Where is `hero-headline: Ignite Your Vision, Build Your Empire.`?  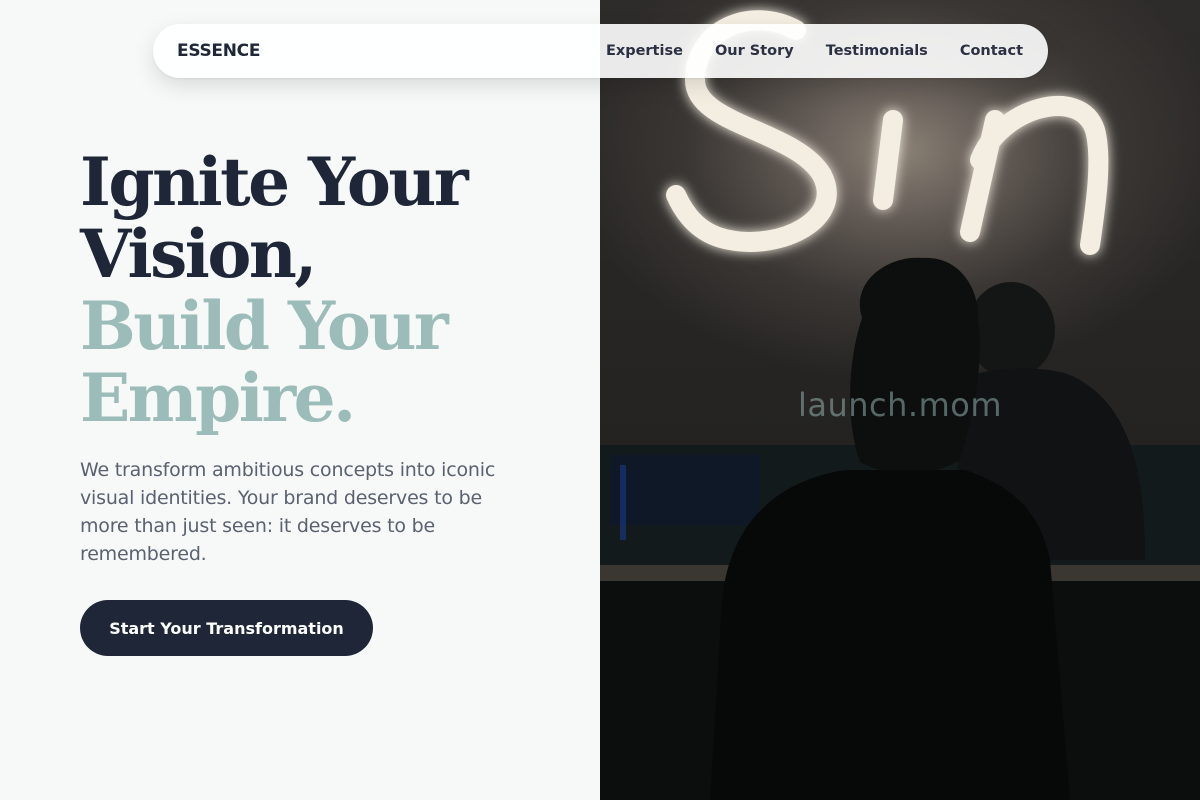 hero-headline: Ignite Your Vision, Build Your Empire. is located at coordinates (274, 290).